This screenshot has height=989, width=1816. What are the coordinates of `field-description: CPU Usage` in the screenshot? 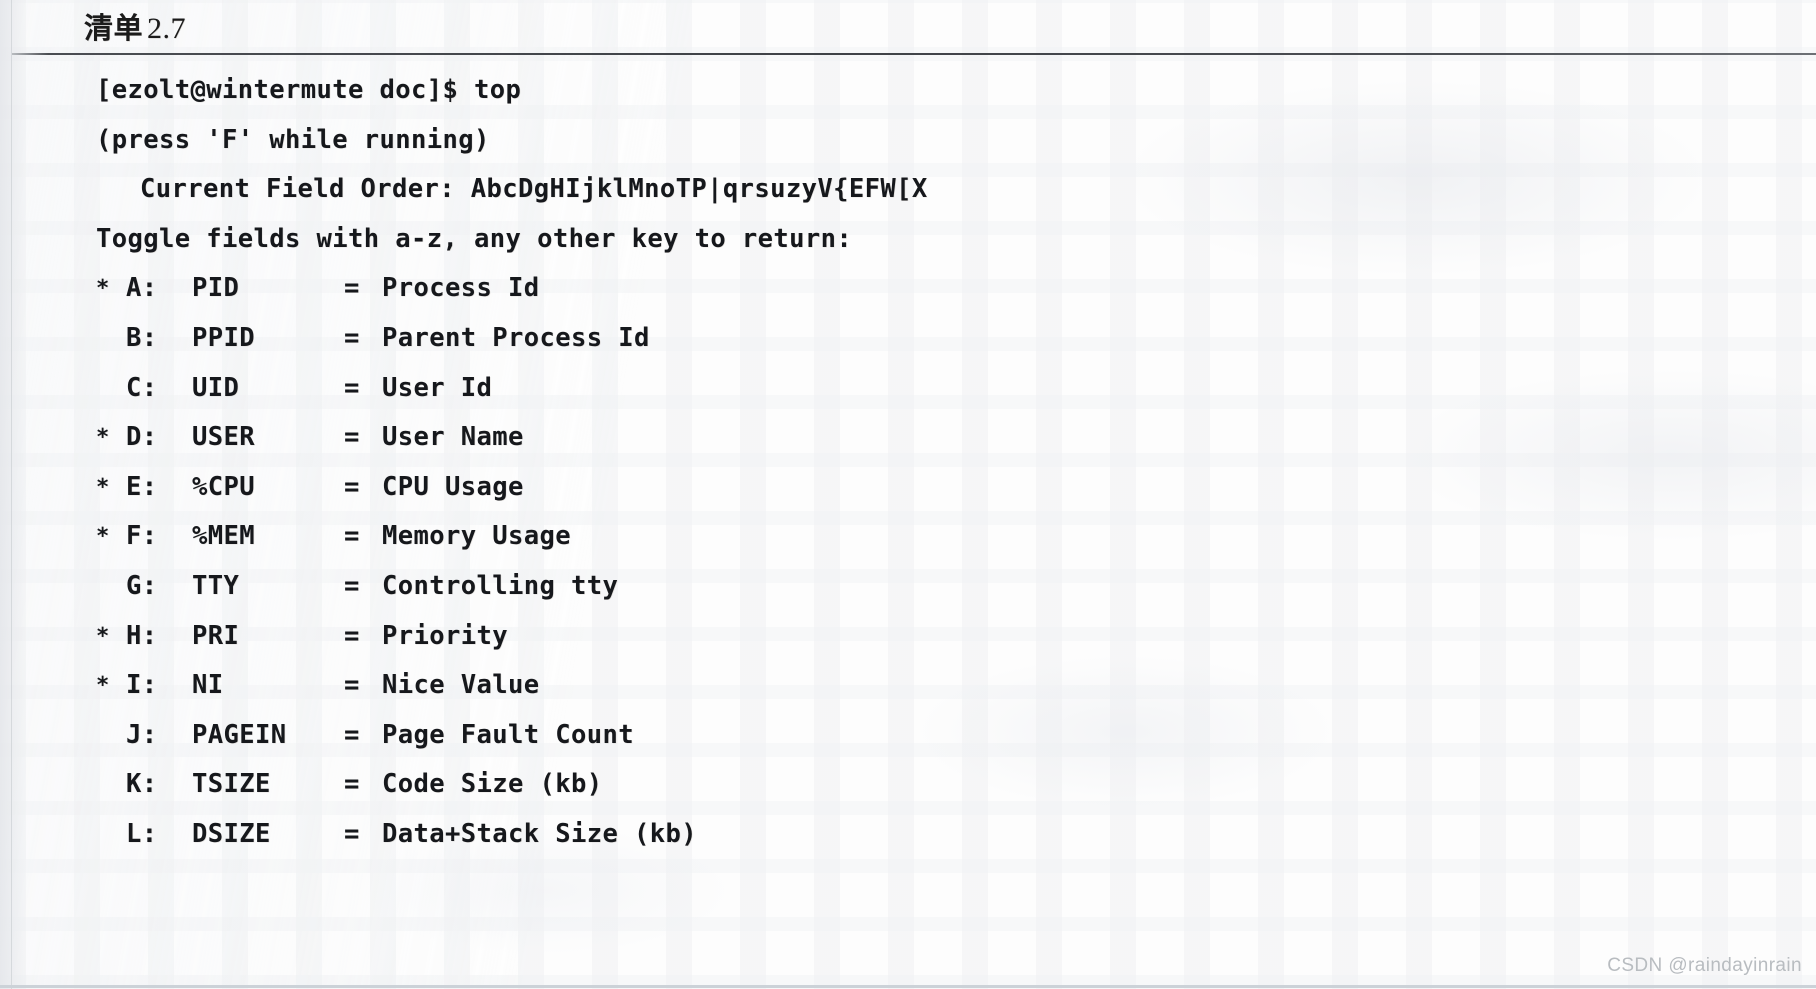 It's located at (453, 486).